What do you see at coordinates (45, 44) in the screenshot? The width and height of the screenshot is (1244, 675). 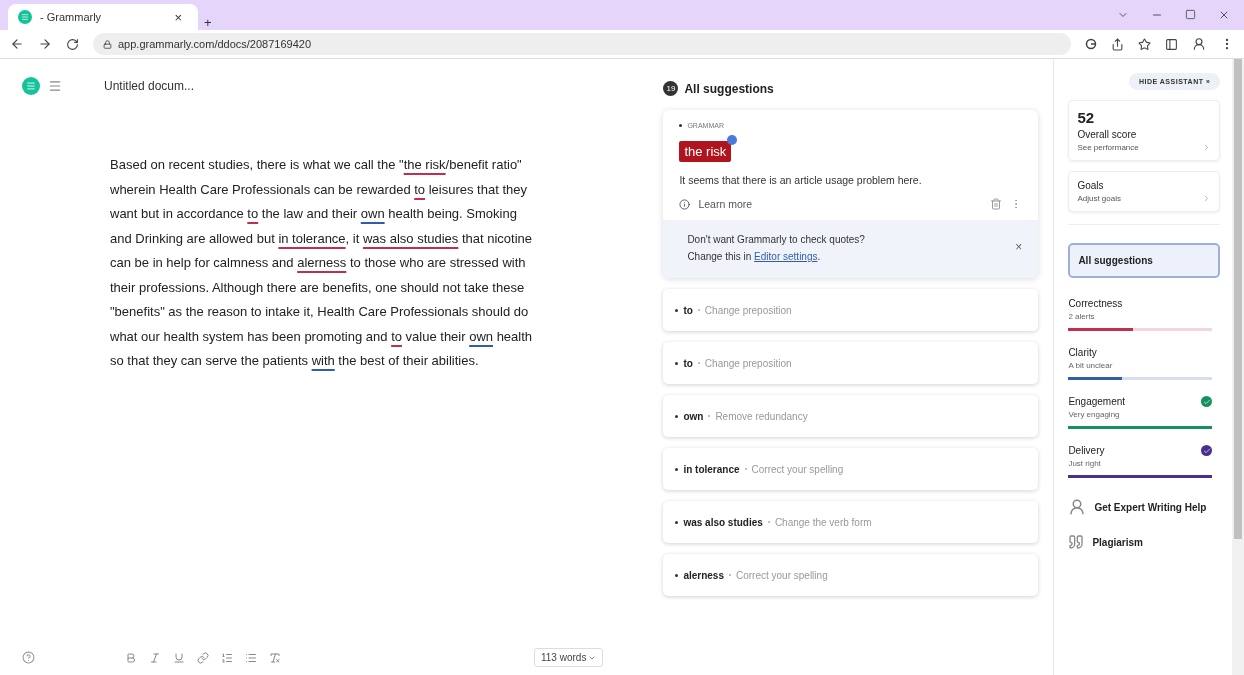 I see `forward-icon` at bounding box center [45, 44].